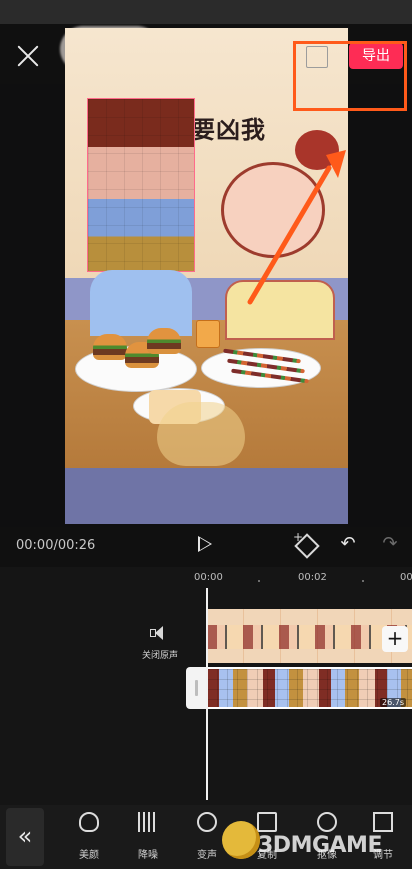 Image resolution: width=412 pixels, height=869 pixels. I want to click on mute-original-audio-label: 关闭原声, so click(160, 654).